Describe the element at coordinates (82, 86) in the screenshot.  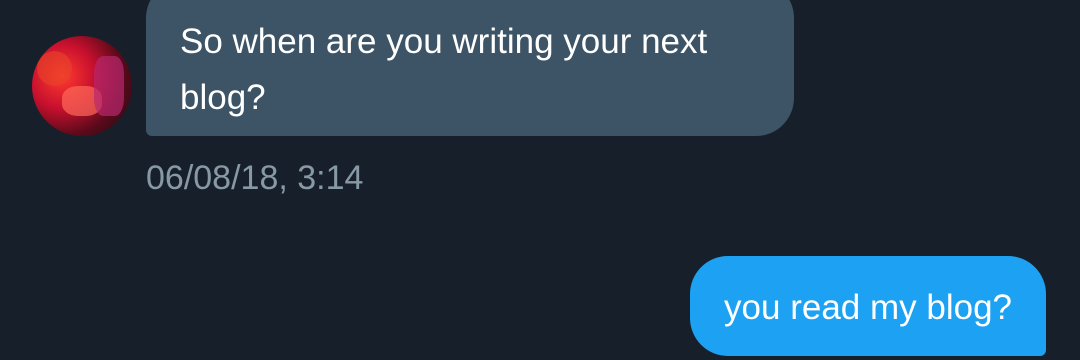
I see `sender-avatar` at that location.